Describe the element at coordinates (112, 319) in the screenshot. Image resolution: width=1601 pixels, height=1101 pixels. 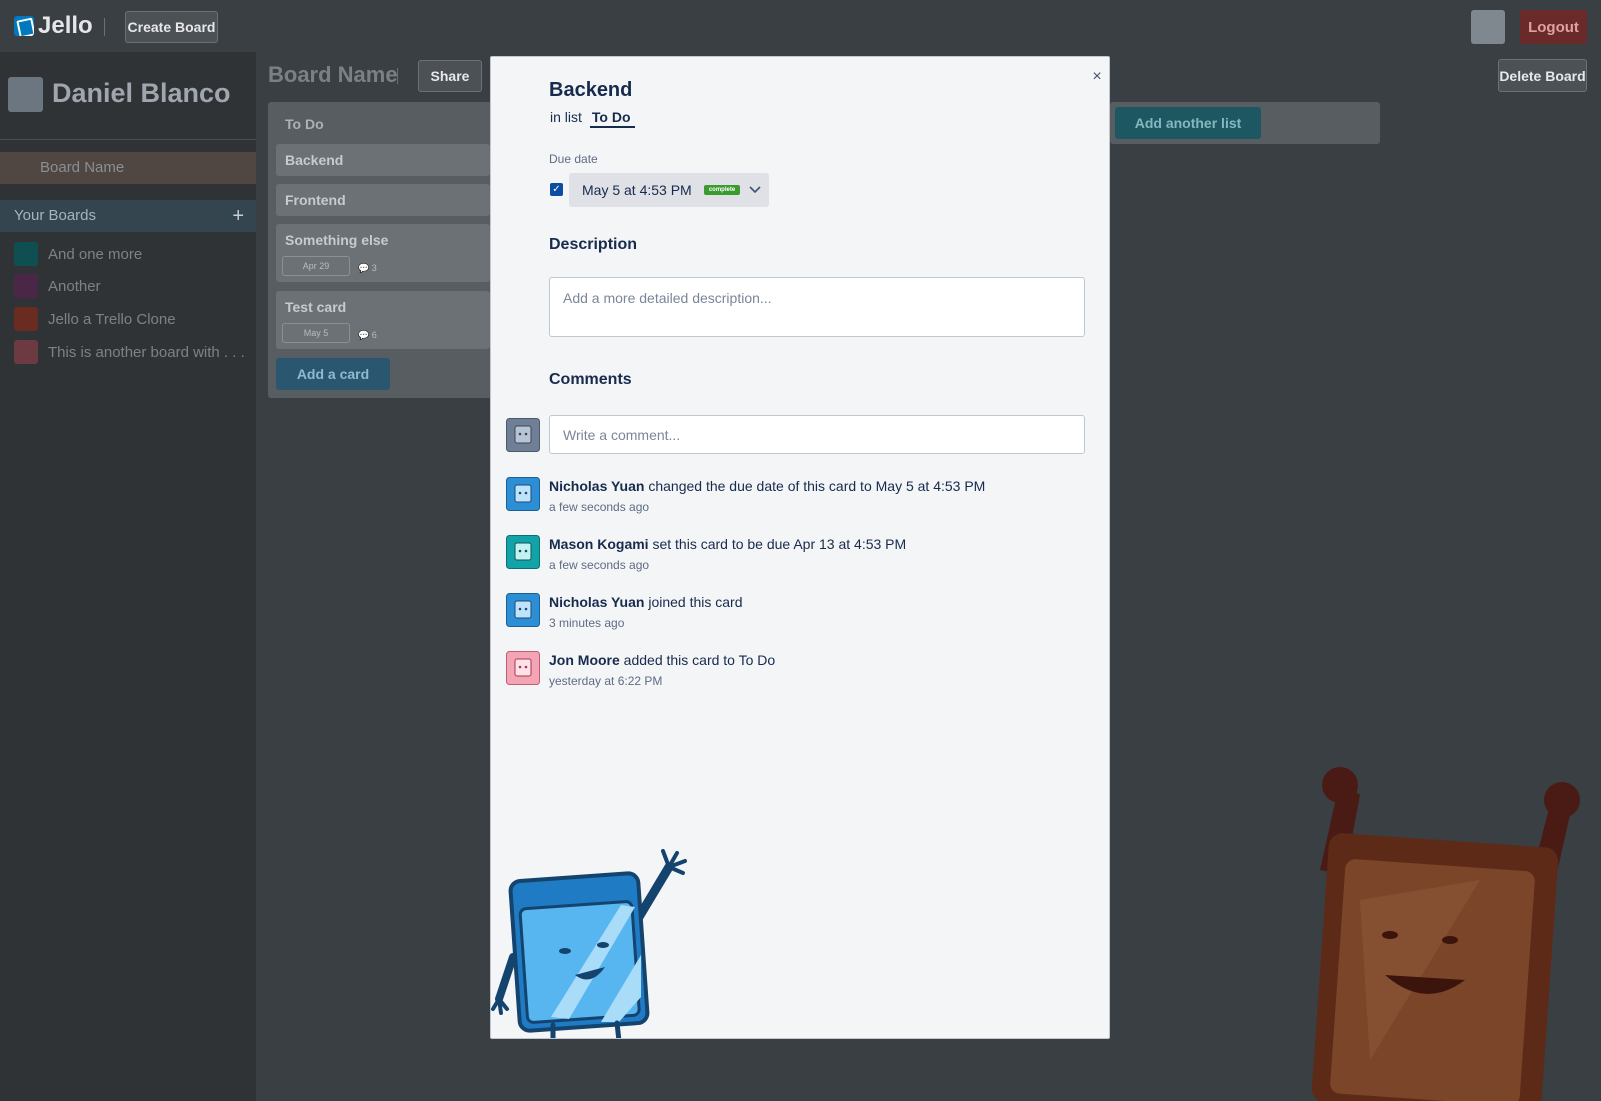
I see `sidebar-board-label: Jello a Trello Clone` at that location.